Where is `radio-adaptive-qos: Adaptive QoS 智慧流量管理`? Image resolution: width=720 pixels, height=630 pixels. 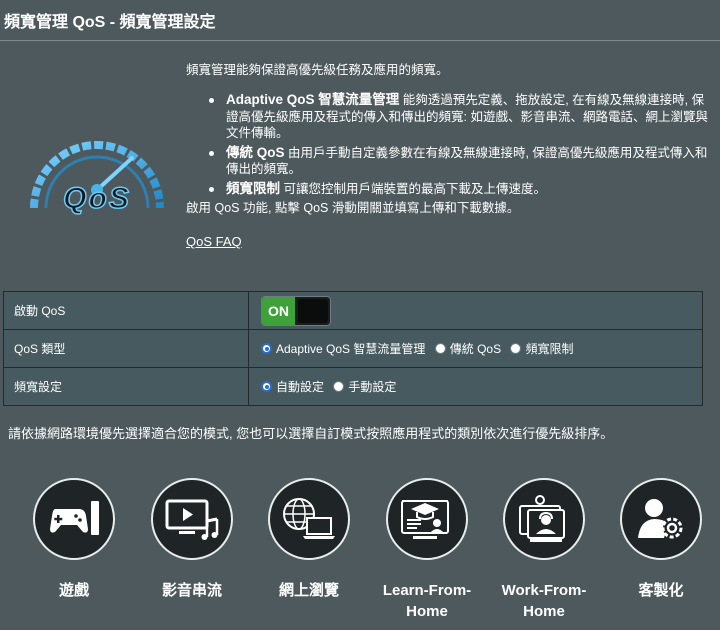 radio-adaptive-qos: Adaptive QoS 智慧流量管理 is located at coordinates (343, 348).